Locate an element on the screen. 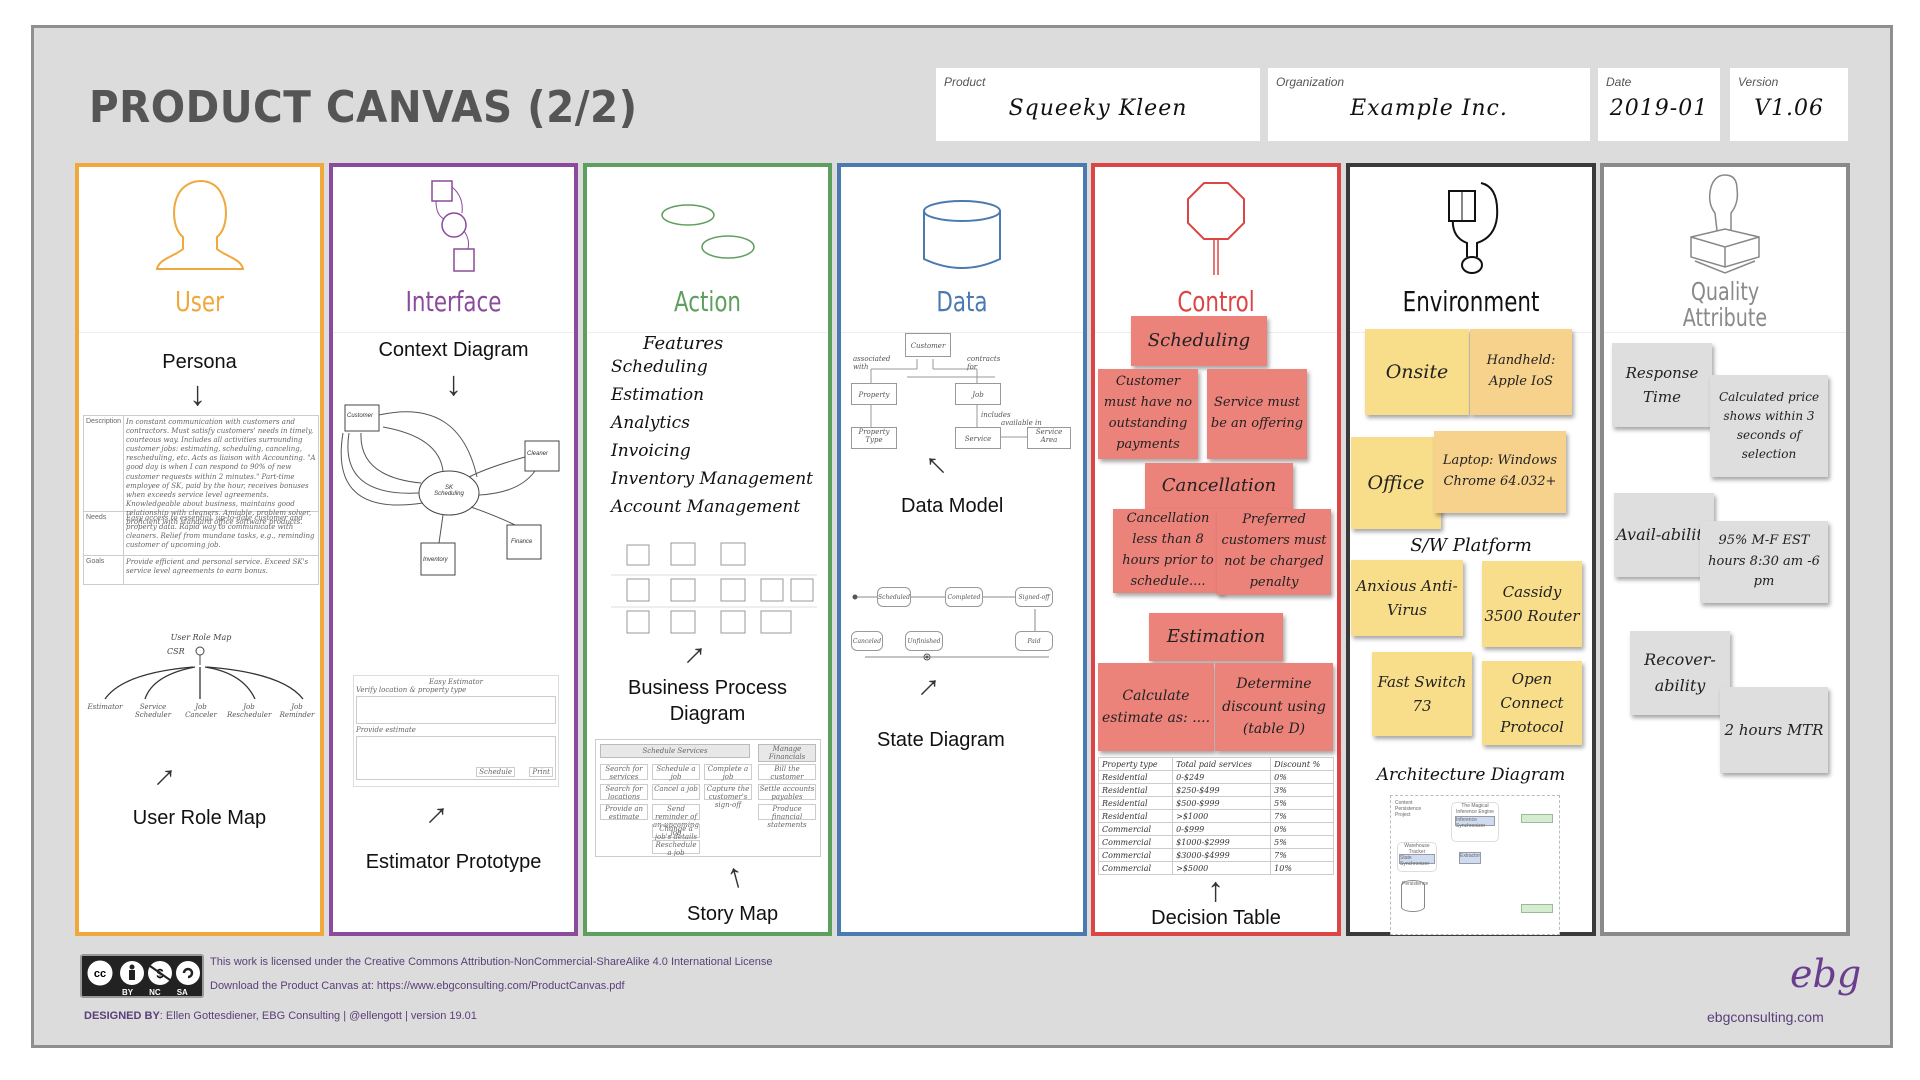 The height and width of the screenshot is (1080, 1920). sticky-sw: Anxious Anti-Virus is located at coordinates (1407, 598).